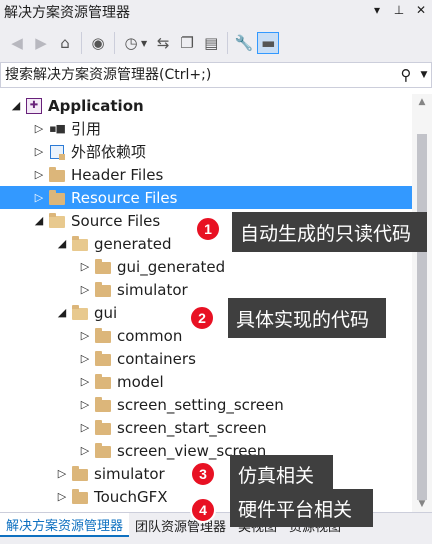 Image resolution: width=432 pixels, height=544 pixels. Describe the element at coordinates (268, 43) in the screenshot. I see `preview-icon: ▬` at that location.